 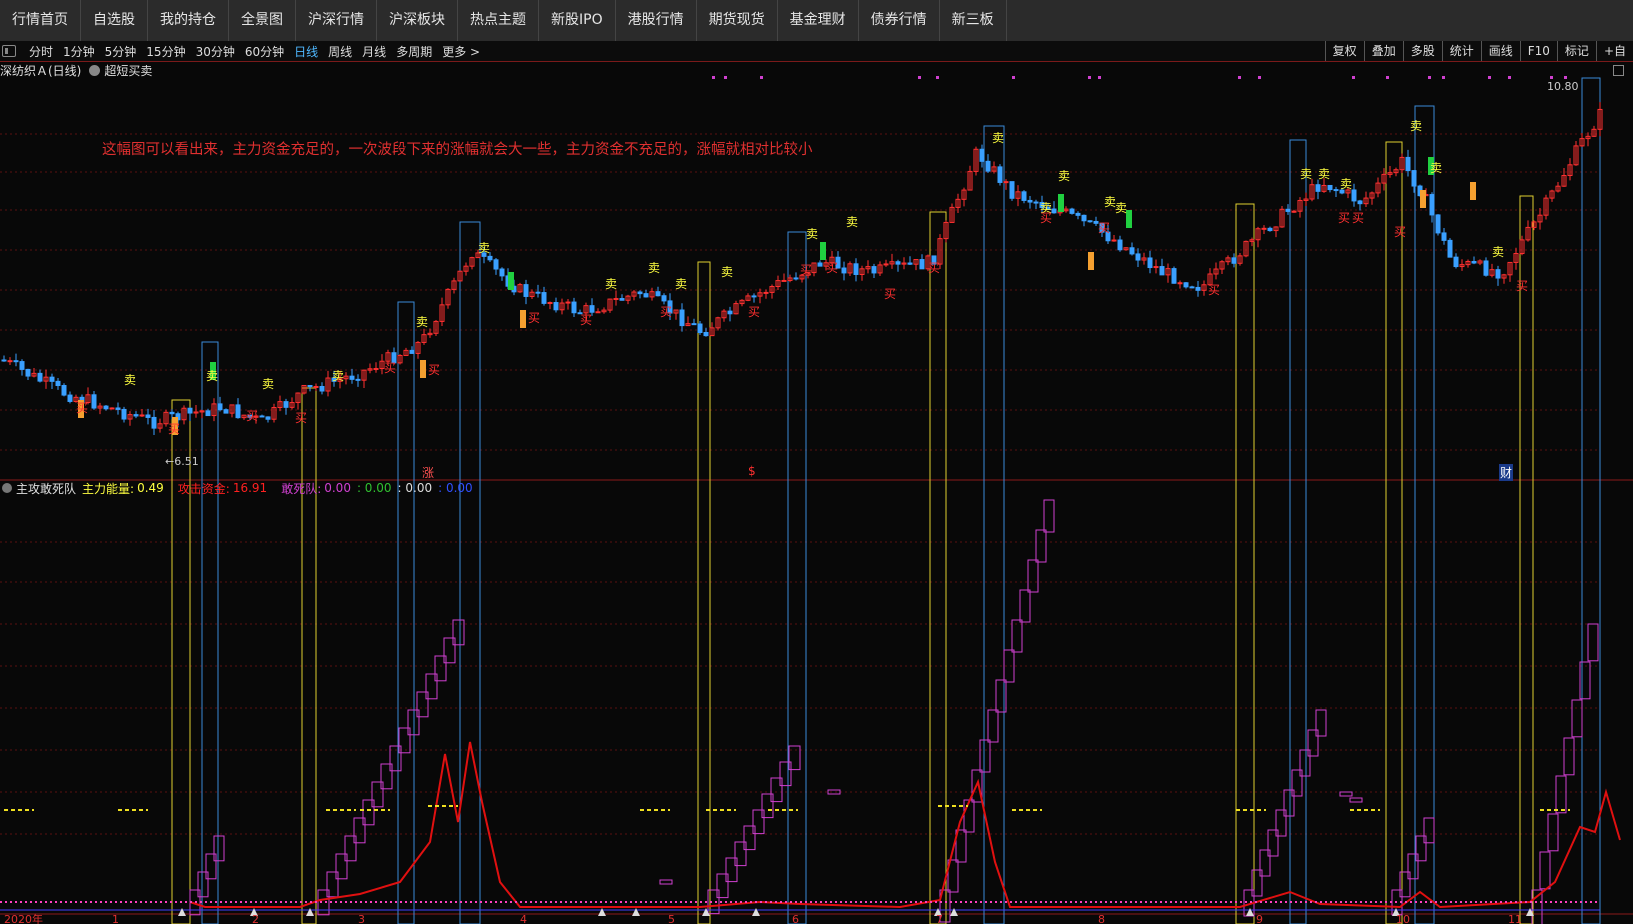 I want to click on event-marker-dollar: $, so click(x=752, y=471).